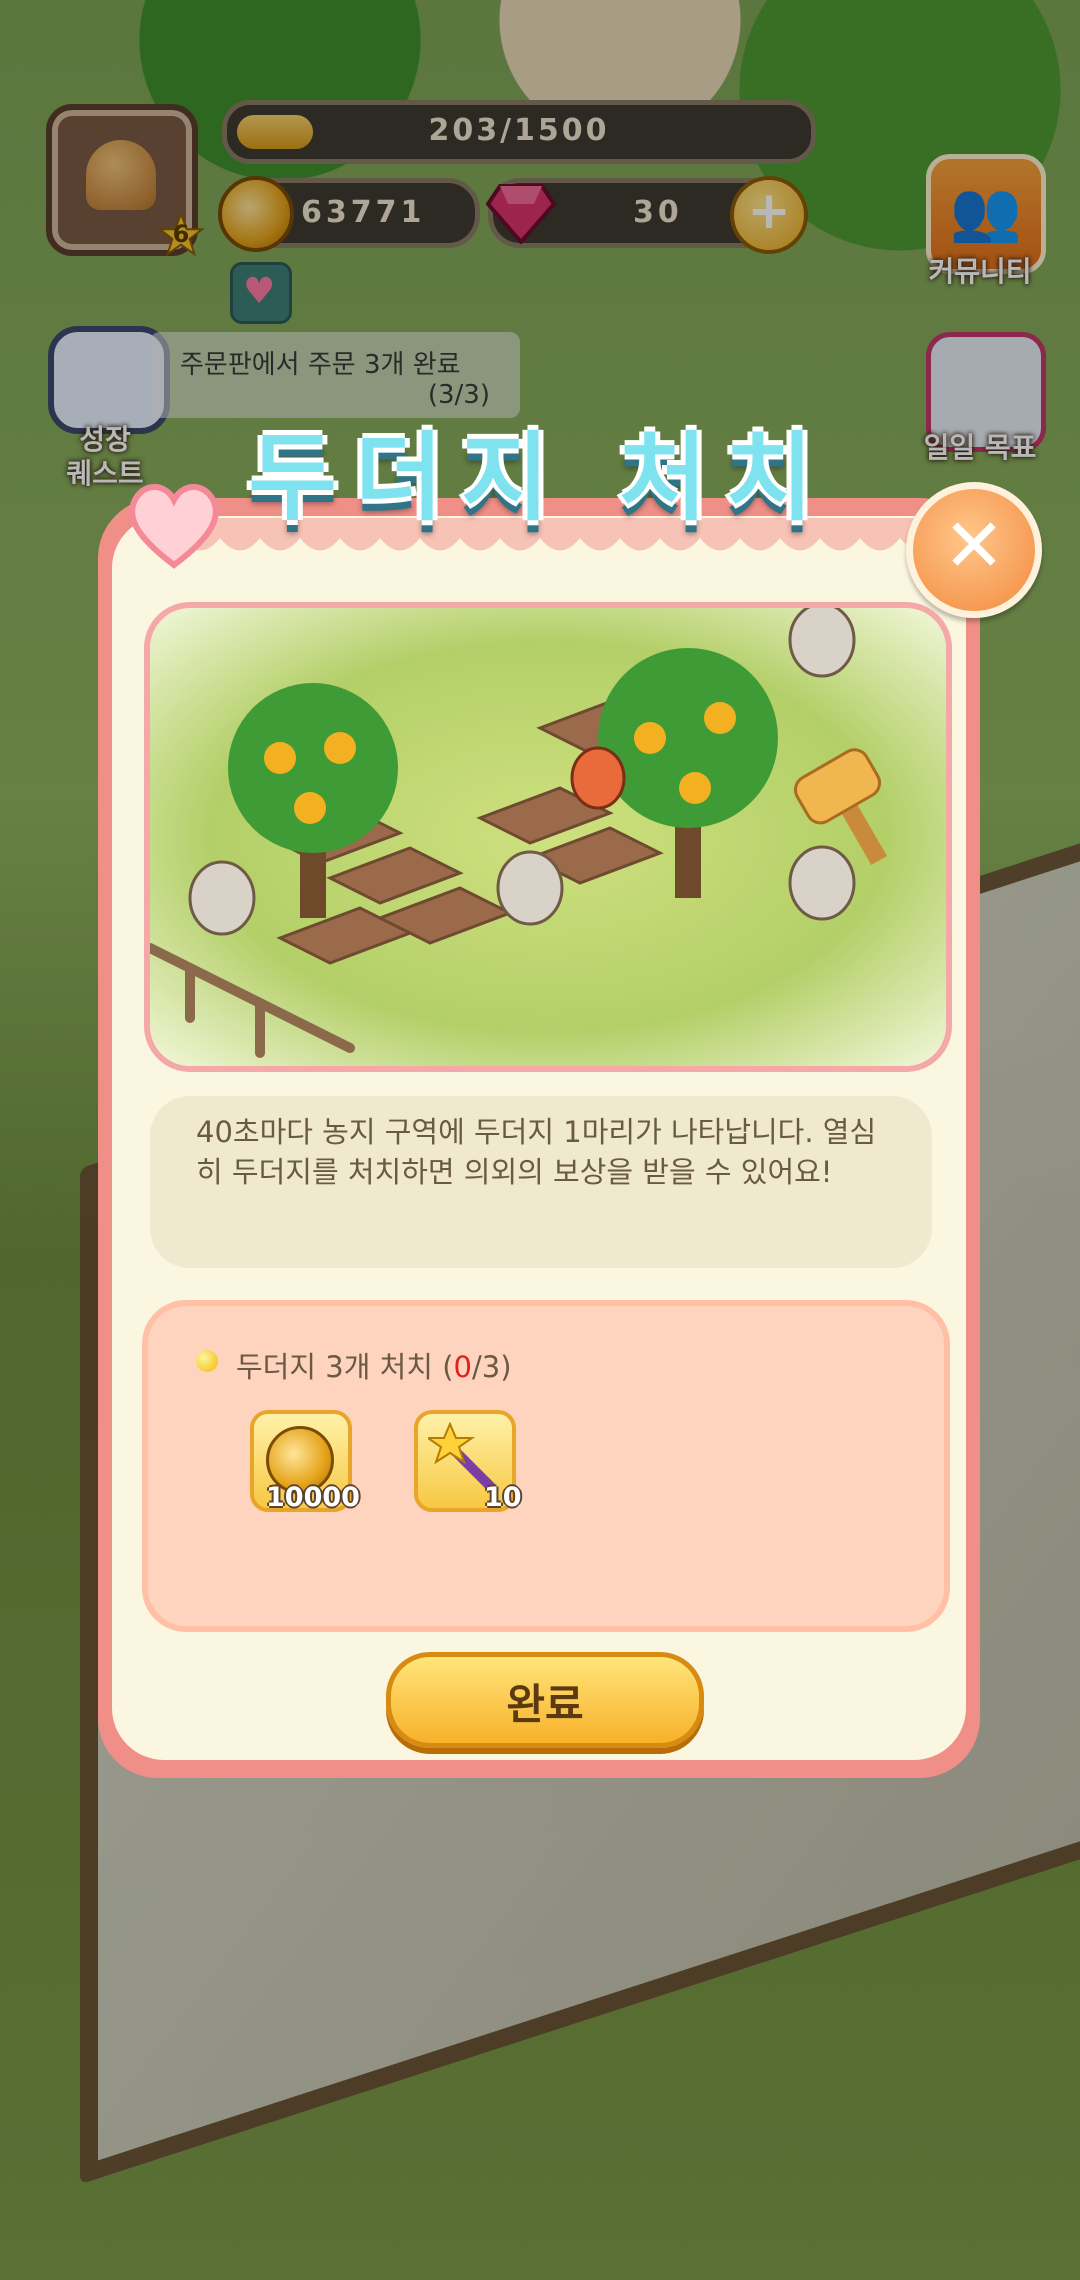  What do you see at coordinates (973, 546) in the screenshot?
I see `close-icon: ✕` at bounding box center [973, 546].